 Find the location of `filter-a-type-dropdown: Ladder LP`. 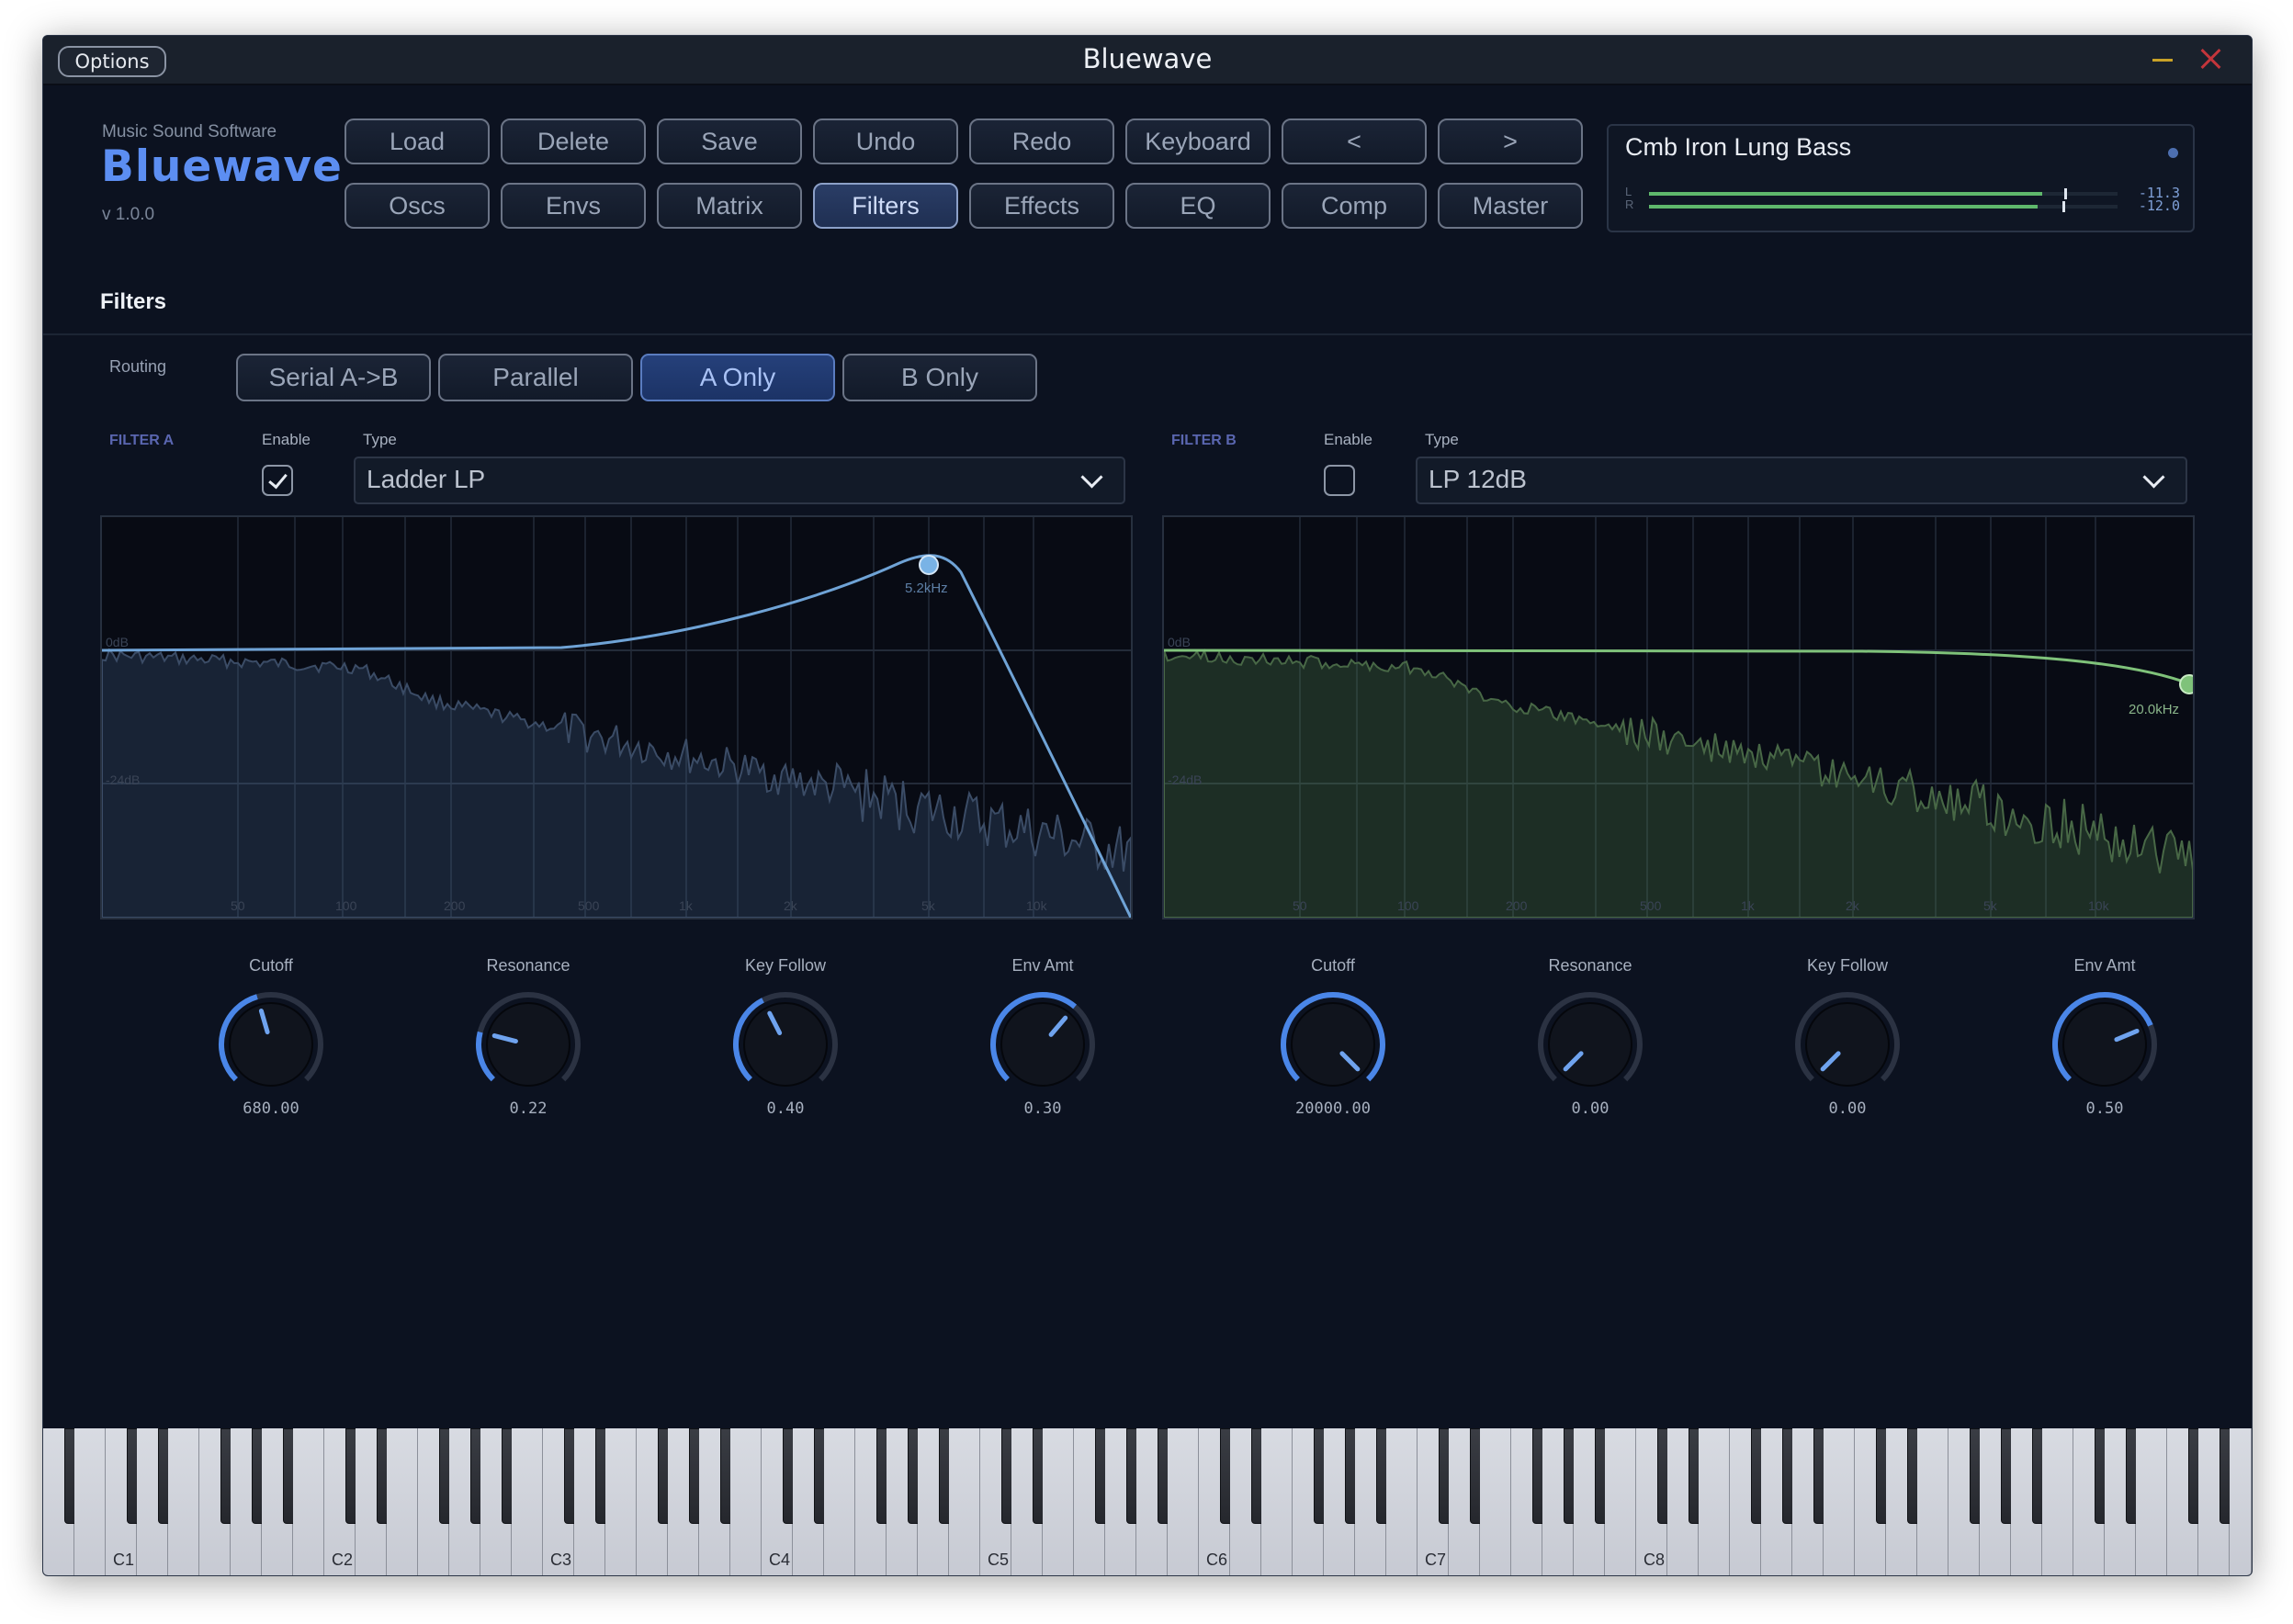

filter-a-type-dropdown: Ladder LP is located at coordinates (739, 480).